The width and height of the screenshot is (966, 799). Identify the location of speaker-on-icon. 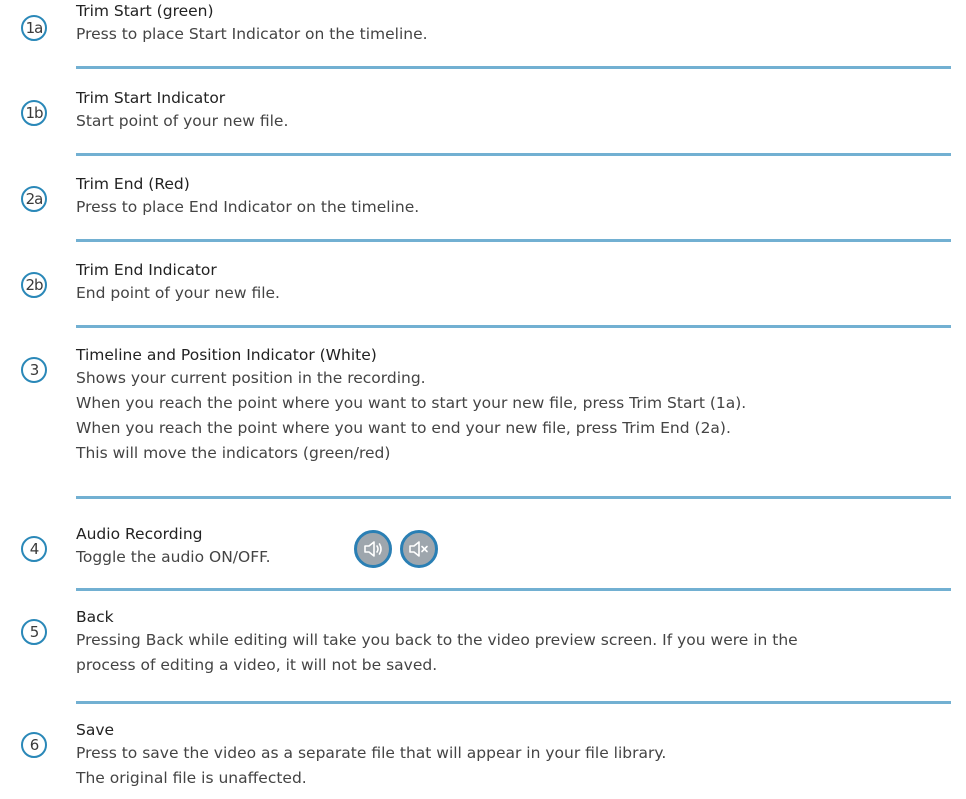
(373, 549).